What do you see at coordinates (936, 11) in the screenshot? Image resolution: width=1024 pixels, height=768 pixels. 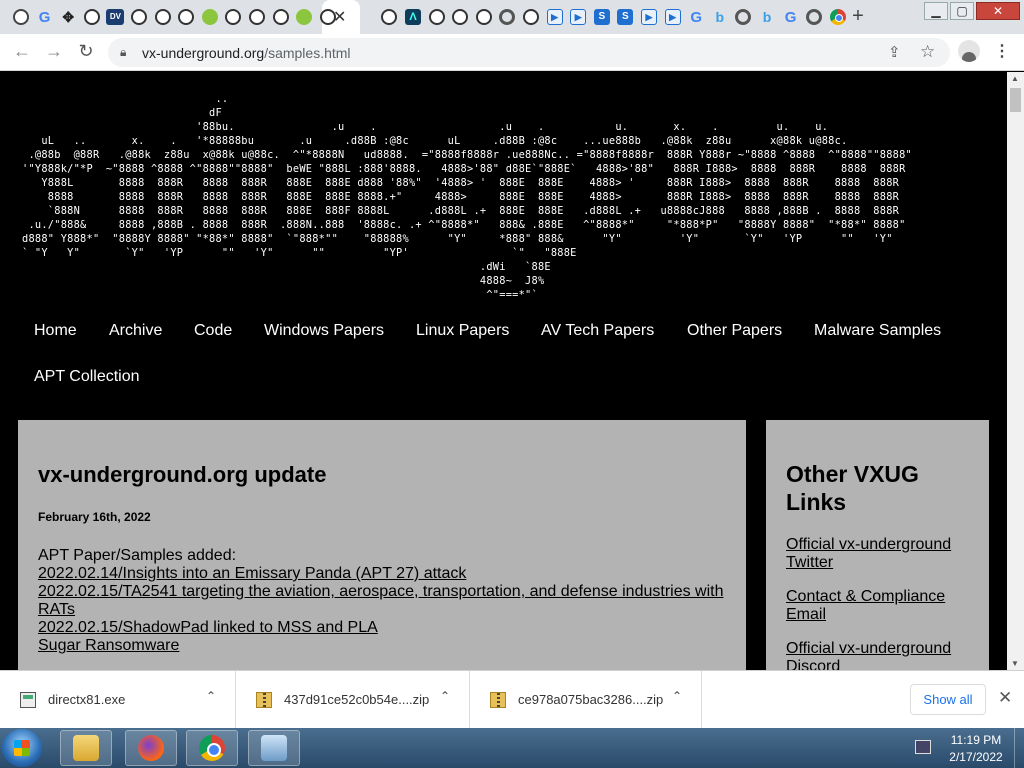 I see `minimize-button: ▁` at bounding box center [936, 11].